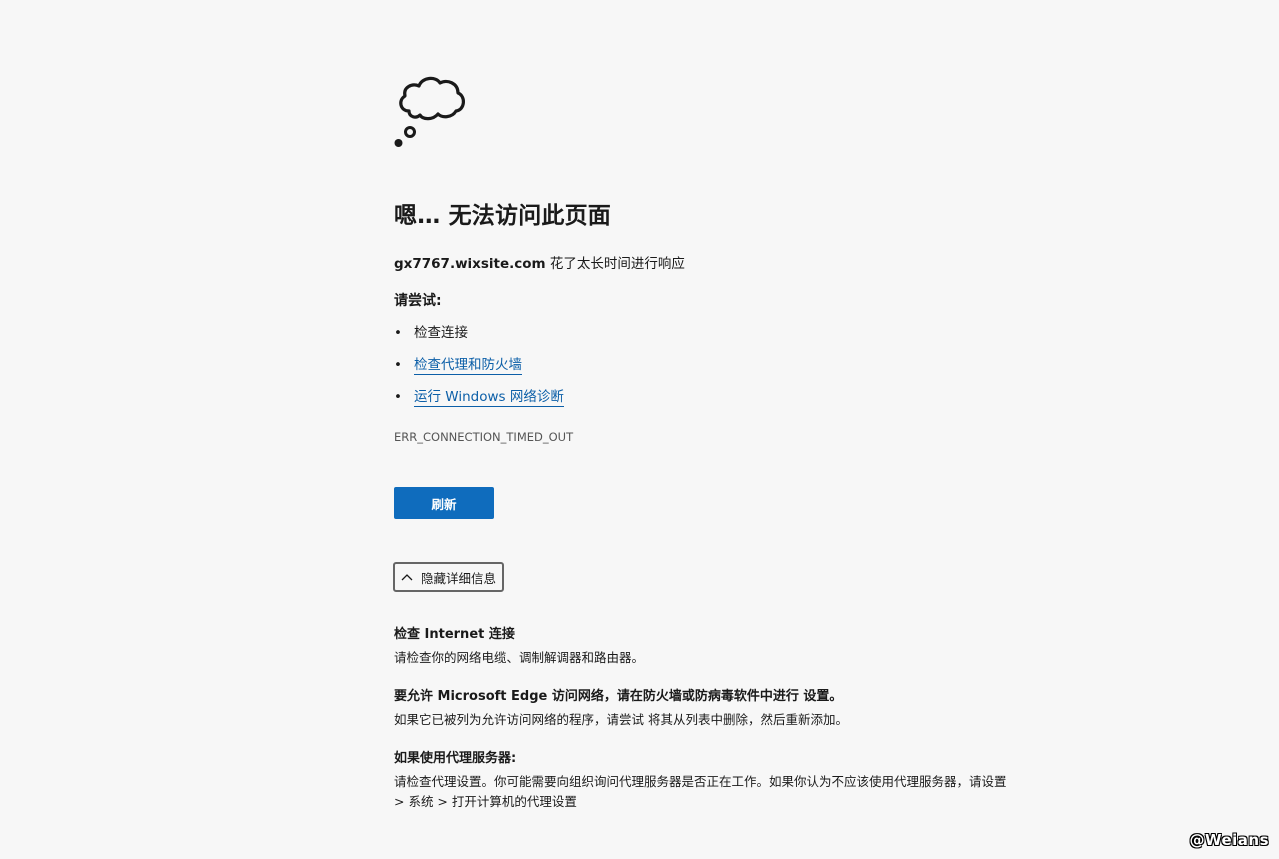  What do you see at coordinates (455, 758) in the screenshot?
I see `detail-heading: 如果使用代理服务器:` at bounding box center [455, 758].